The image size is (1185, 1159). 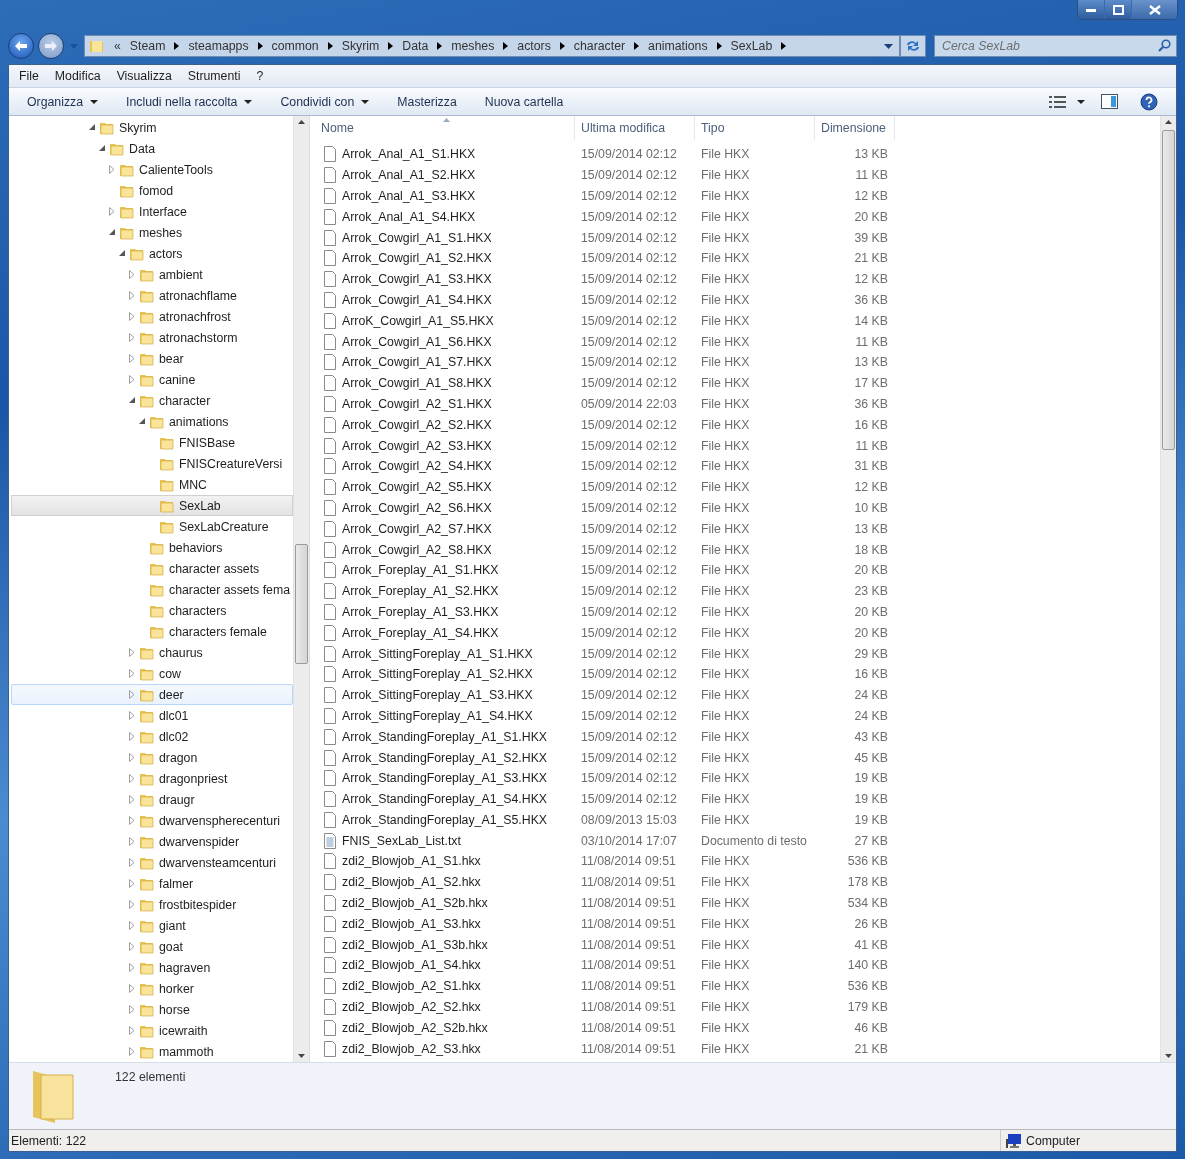 What do you see at coordinates (260, 76) in the screenshot?
I see `menu-item: ?` at bounding box center [260, 76].